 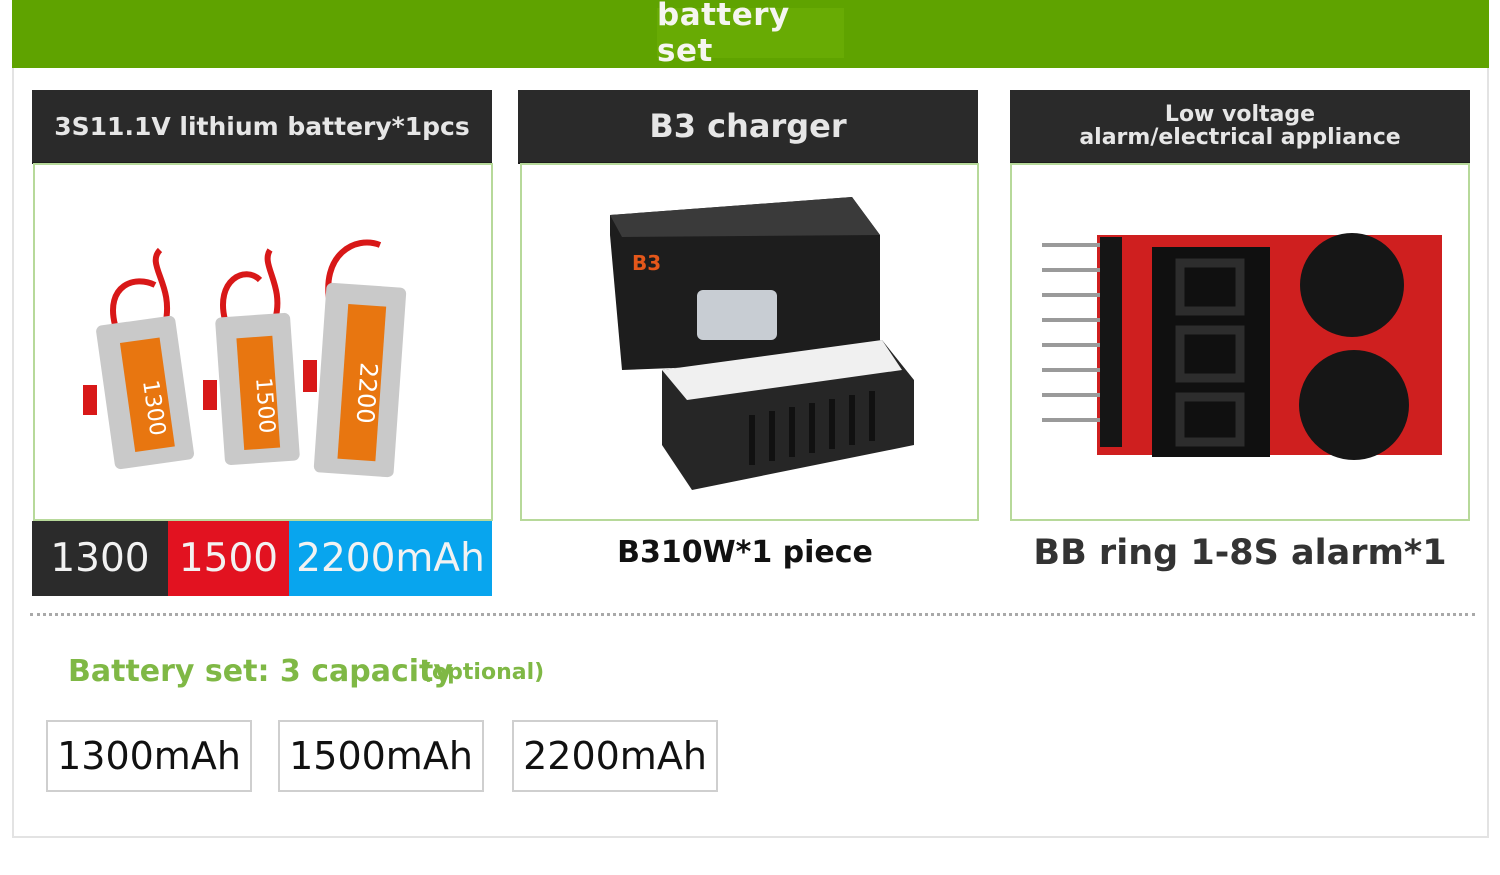 I want to click on product-header-alarm: Low voltage alarm/electrical appliance, so click(x=1240, y=127).